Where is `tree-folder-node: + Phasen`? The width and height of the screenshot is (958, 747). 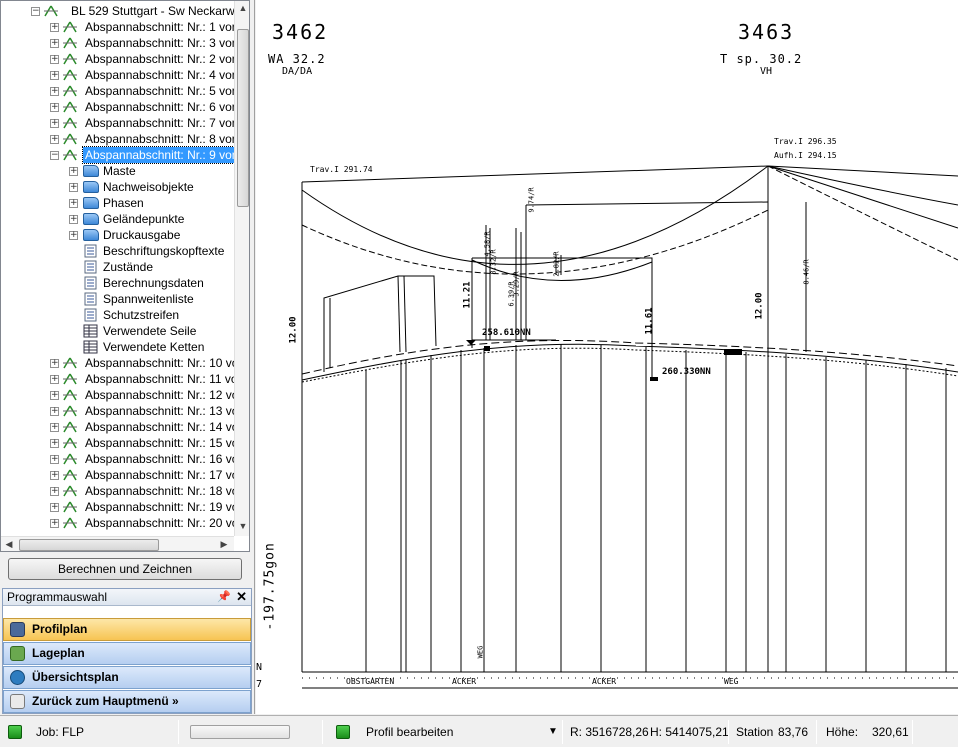
tree-folder-node: + Phasen is located at coordinates (117, 203).